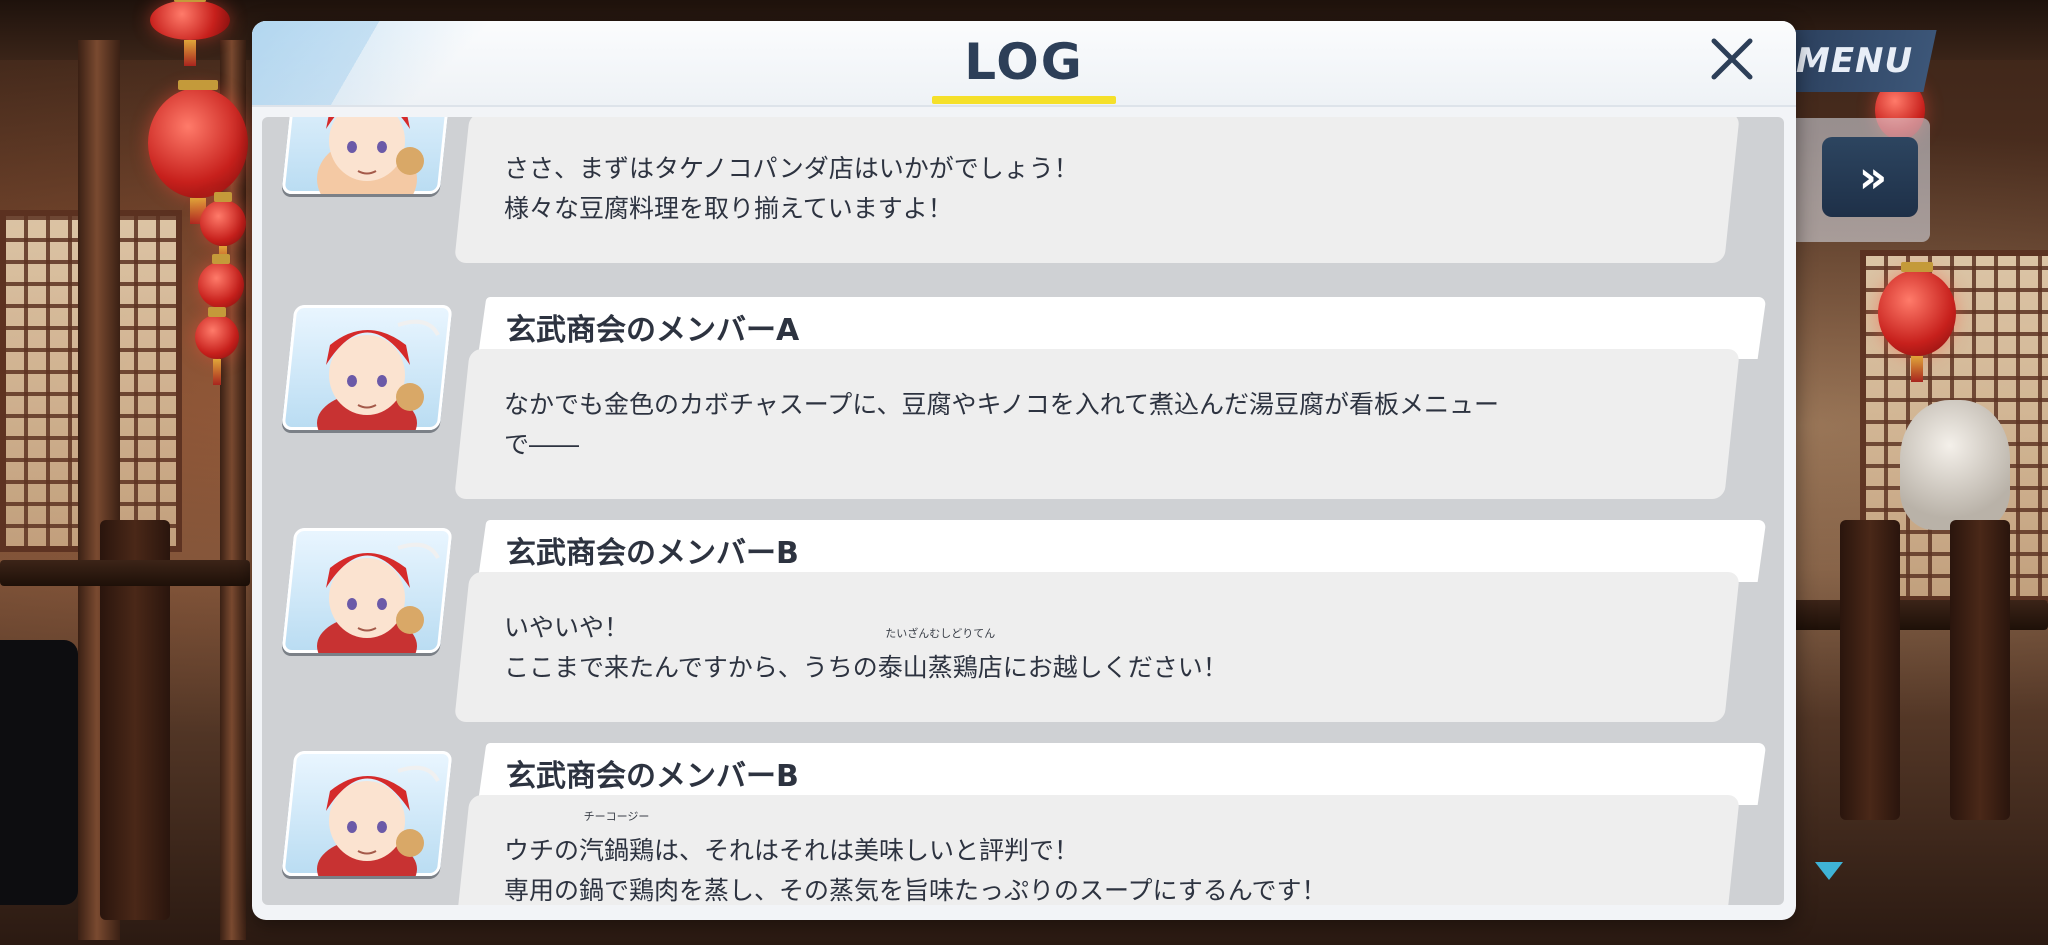 The height and width of the screenshot is (945, 2048). Describe the element at coordinates (791, 168) in the screenshot. I see `message-line: ささ、まずはタケノコパンダ店はいかがでしょう！` at that location.